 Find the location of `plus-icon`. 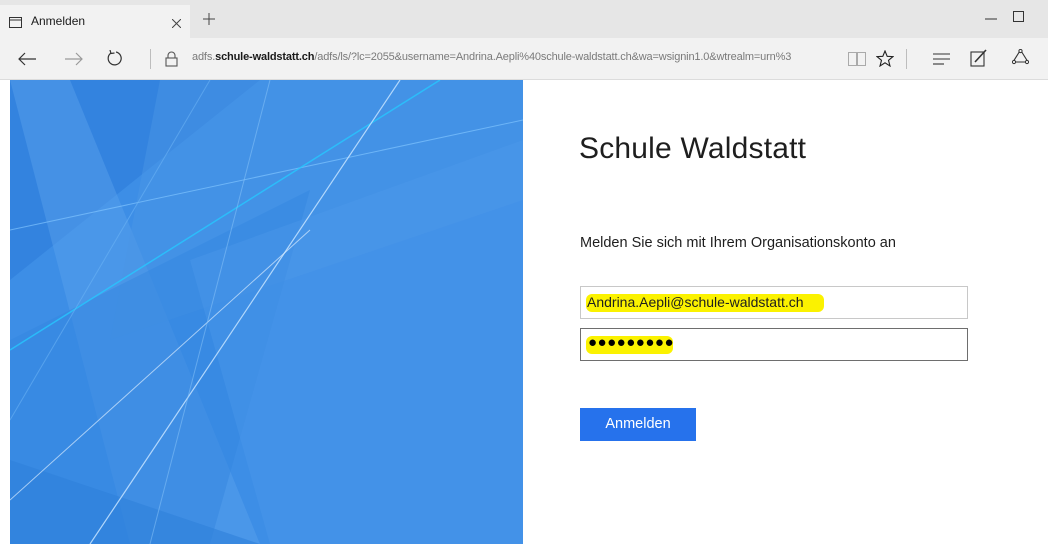

plus-icon is located at coordinates (209, 19).